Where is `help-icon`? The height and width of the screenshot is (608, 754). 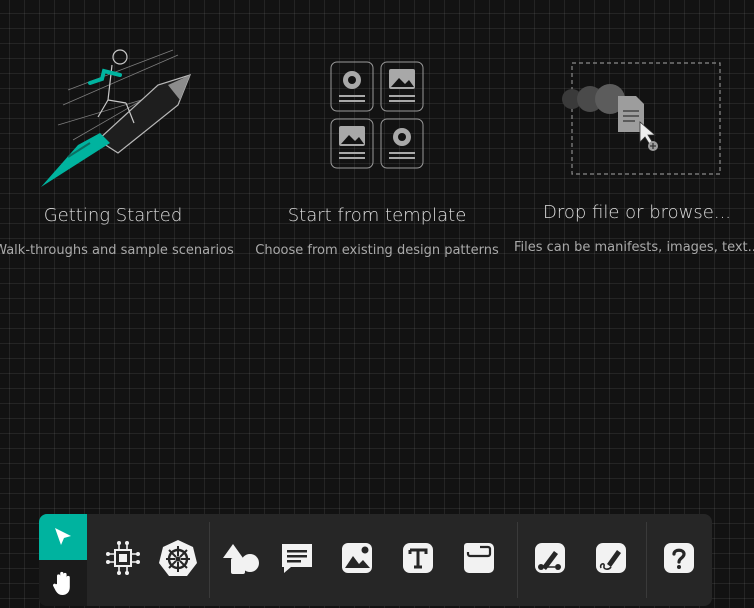 help-icon is located at coordinates (679, 558).